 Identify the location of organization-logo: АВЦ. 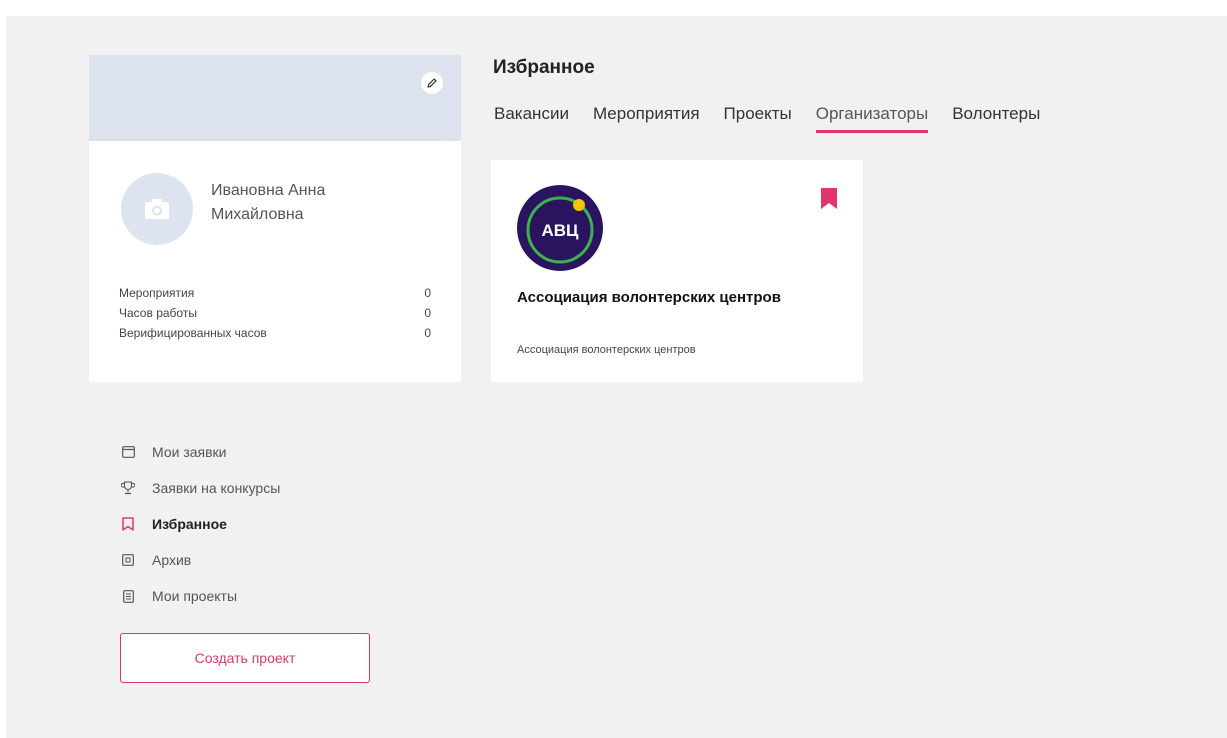
(560, 228).